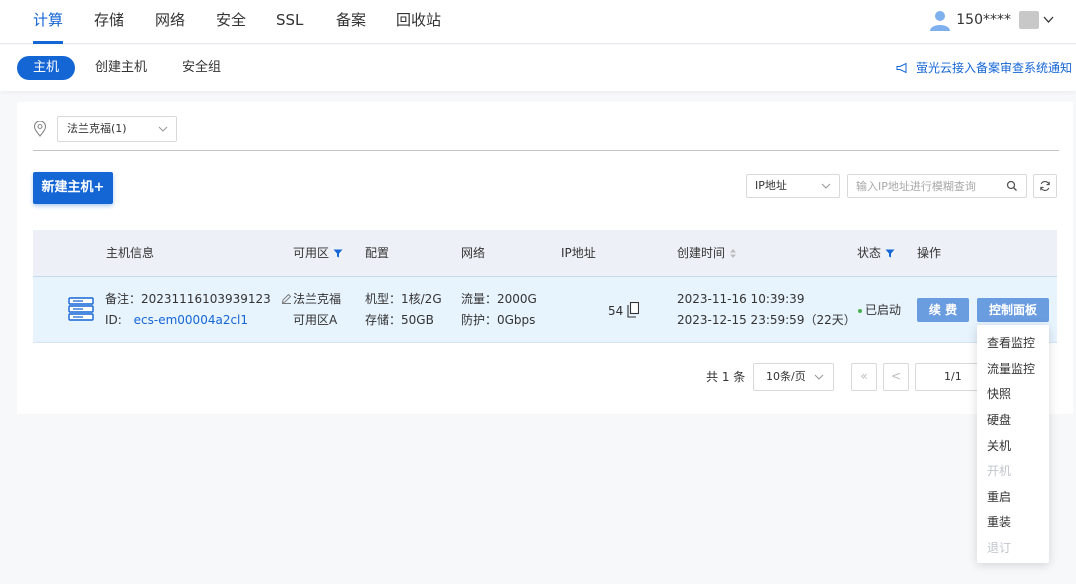 The width and height of the screenshot is (1076, 584). Describe the element at coordinates (937, 186) in the screenshot. I see `ip-search-input` at that location.